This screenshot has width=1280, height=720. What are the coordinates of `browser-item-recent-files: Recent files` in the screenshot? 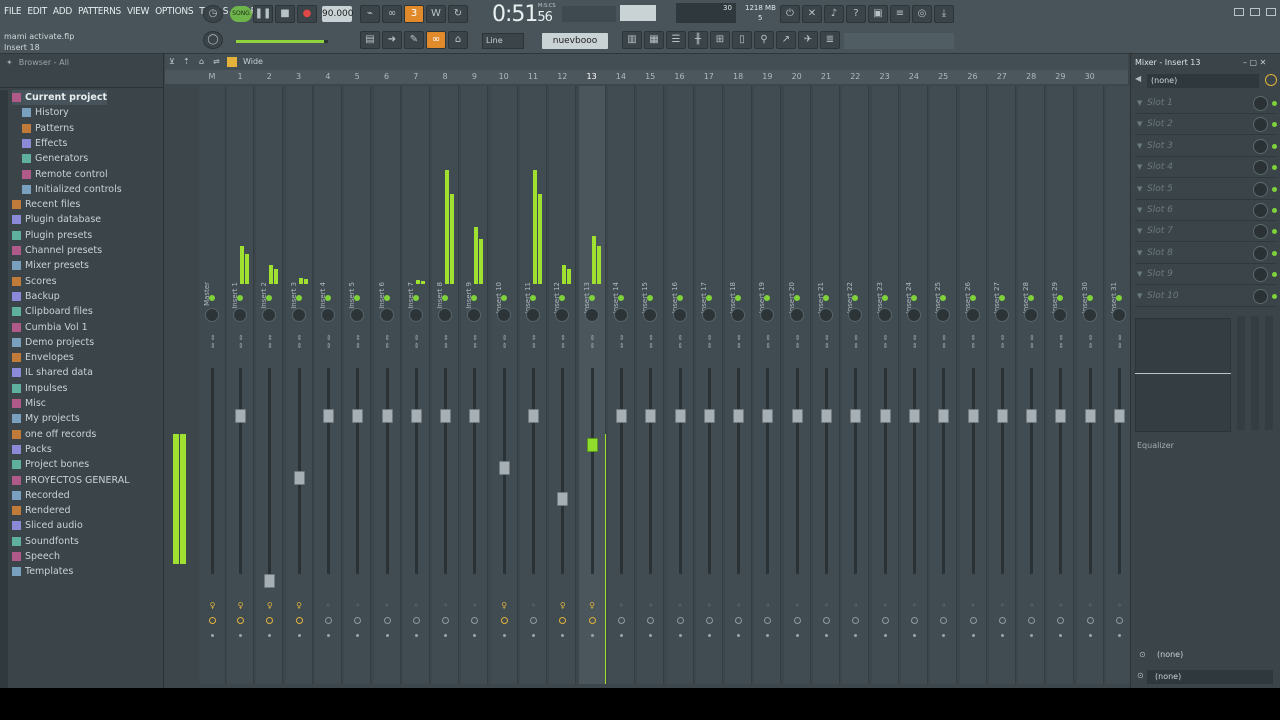 It's located at (46, 204).